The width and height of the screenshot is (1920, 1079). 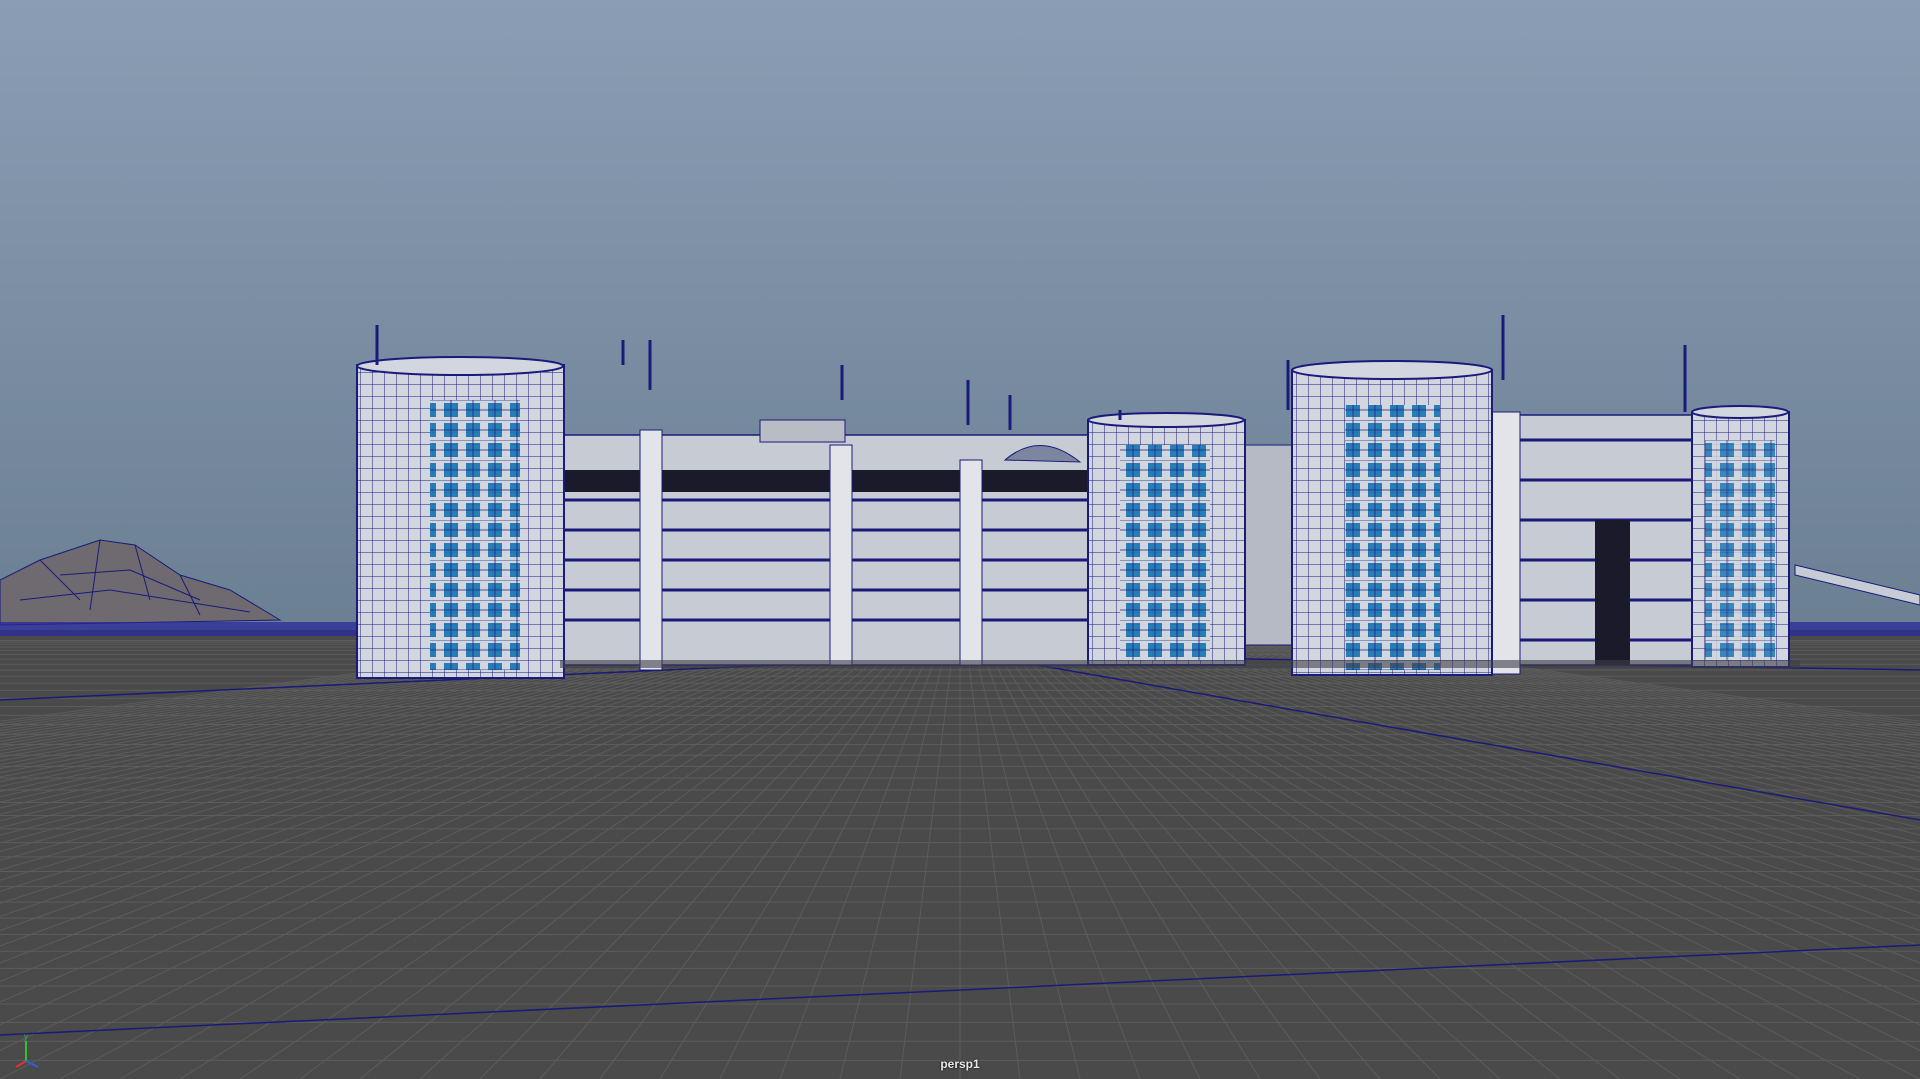 I want to click on camera-name-label: persp1, so click(x=960, y=1064).